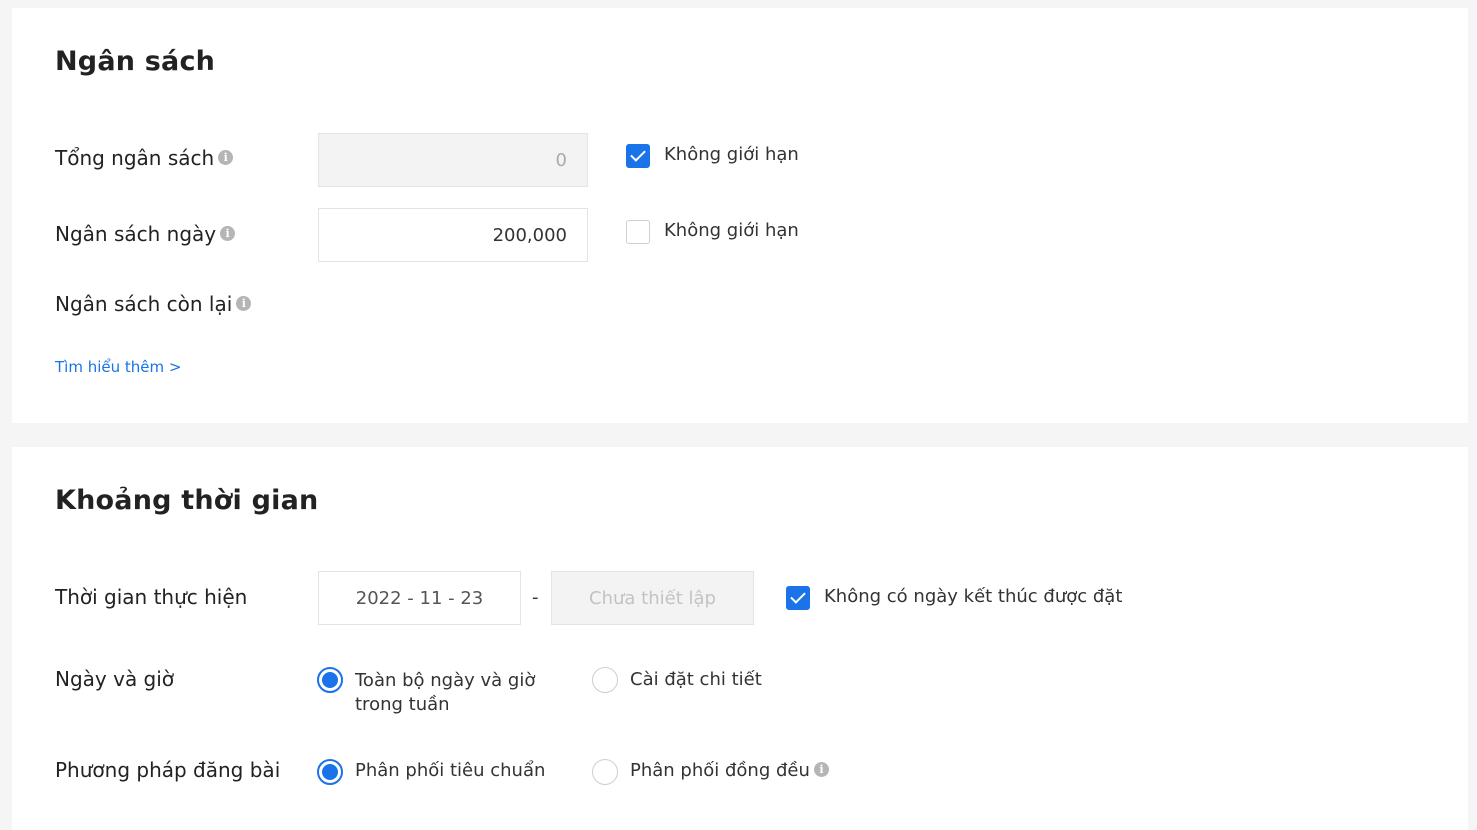  Describe the element at coordinates (151, 597) in the screenshot. I see `run-time-label: Thời gian thực hiện` at that location.